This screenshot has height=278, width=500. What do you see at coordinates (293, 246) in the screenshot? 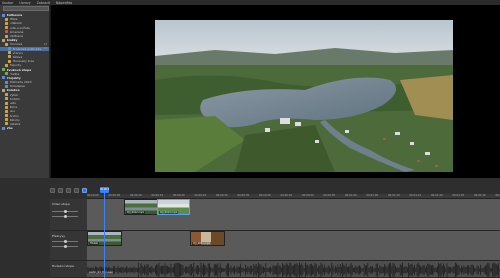
I see `track-lane-overlay: Titulek DJI_0021.mp4` at bounding box center [293, 246].